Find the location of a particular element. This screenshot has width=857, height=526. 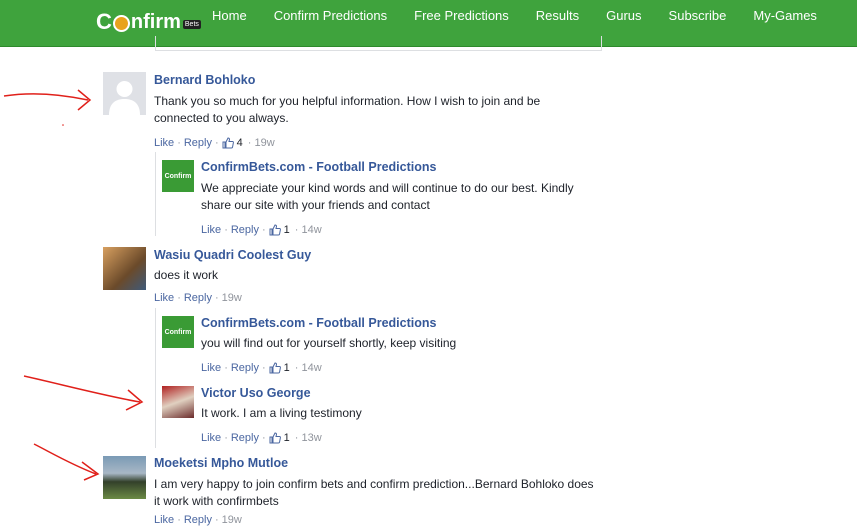

nav-free-predictions: Free Predictions is located at coordinates (461, 17).